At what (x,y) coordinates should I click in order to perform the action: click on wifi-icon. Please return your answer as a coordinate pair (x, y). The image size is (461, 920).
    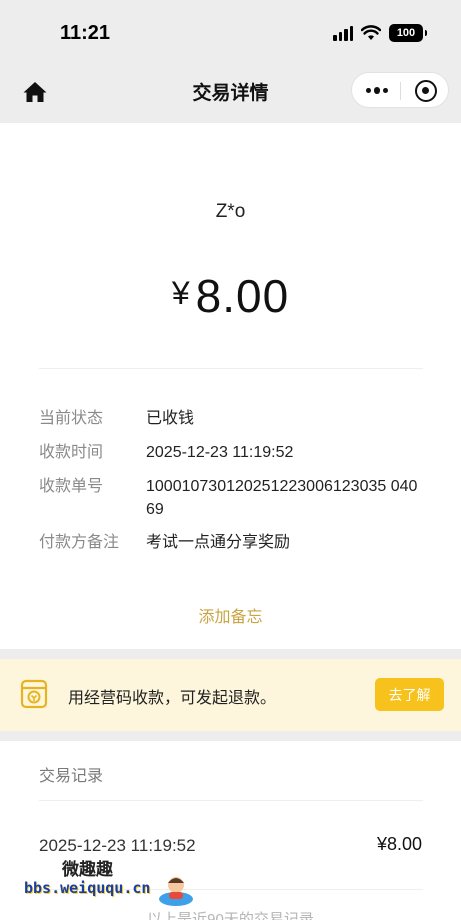
    Looking at the image, I should click on (371, 32).